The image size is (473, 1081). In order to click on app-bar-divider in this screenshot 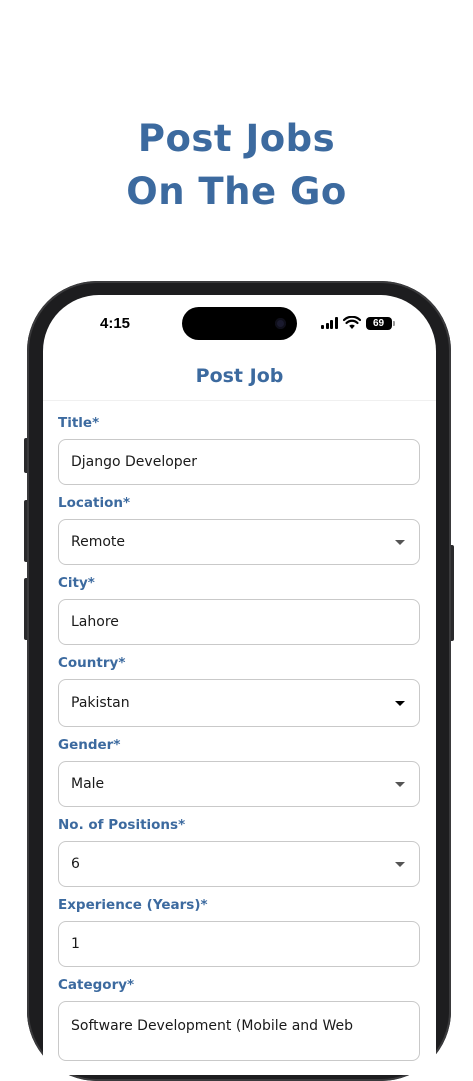, I will do `click(239, 400)`.